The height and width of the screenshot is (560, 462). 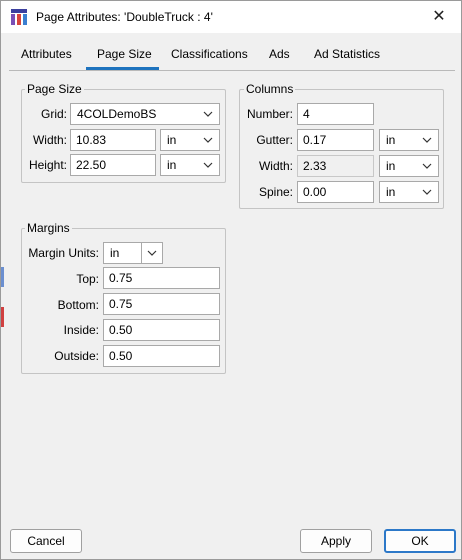 I want to click on column-width-unit-value: in, so click(x=391, y=166).